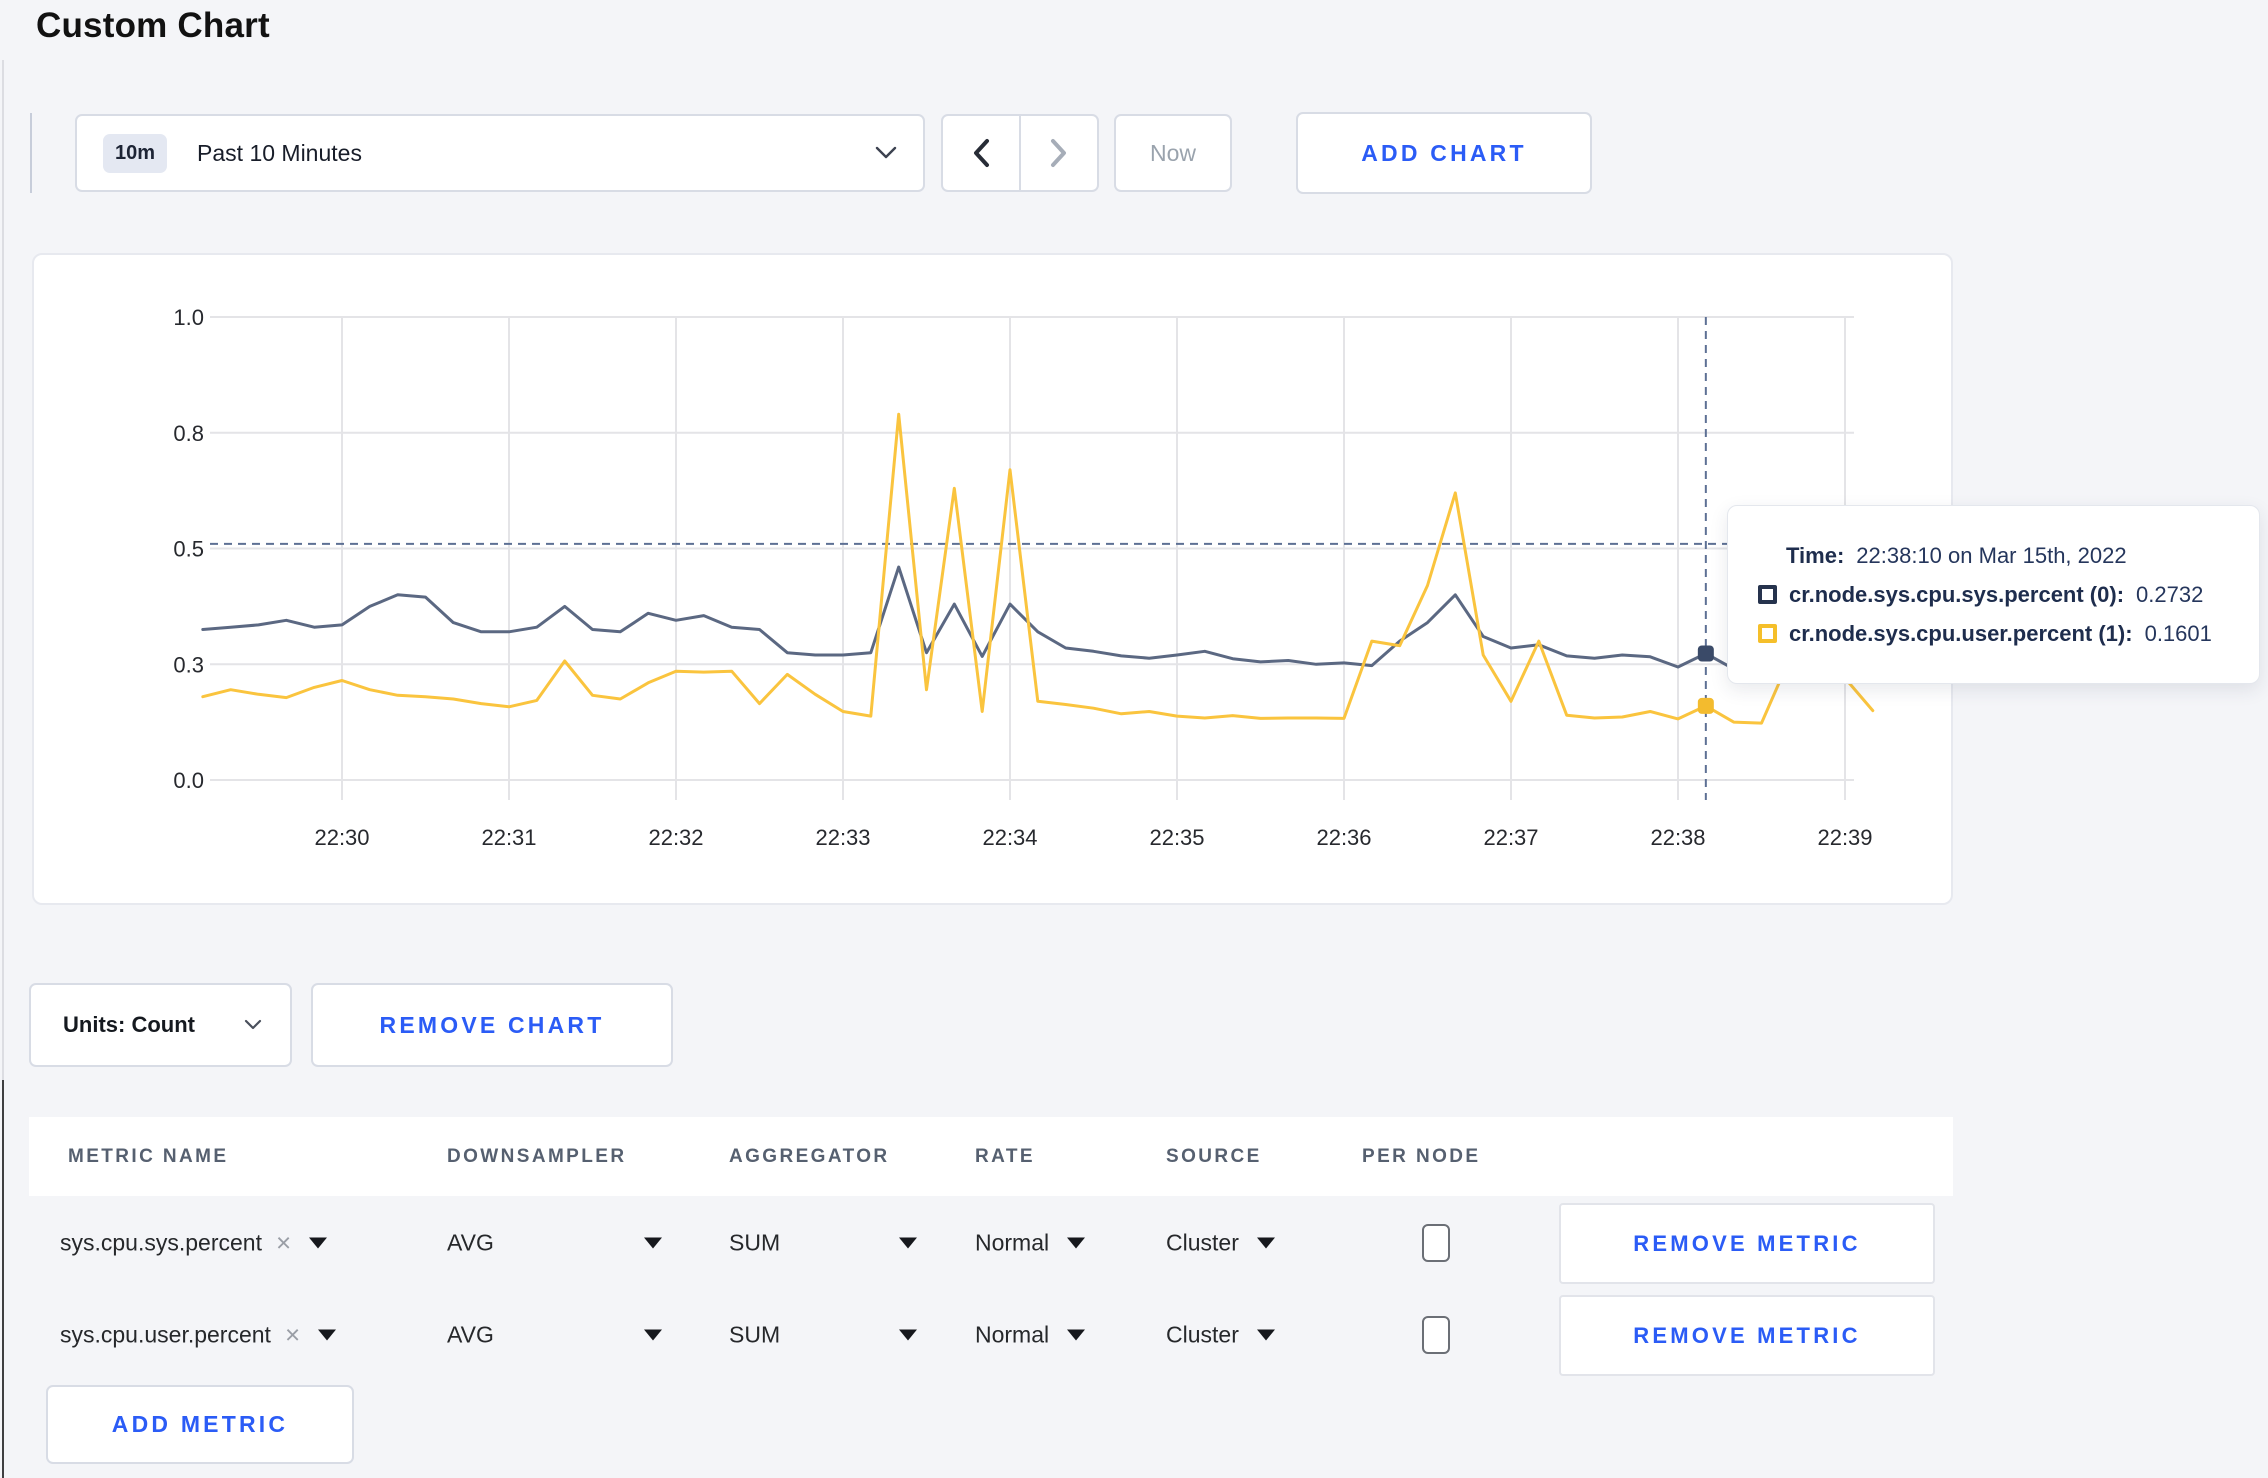 The image size is (2268, 1478). I want to click on units-dropdown: Units: Count, so click(160, 1025).